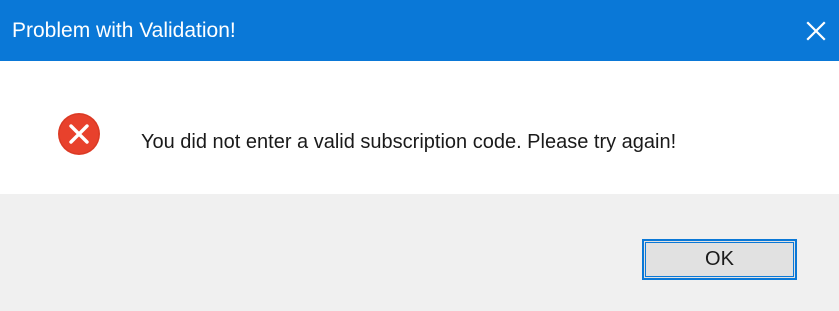 Image resolution: width=839 pixels, height=311 pixels. What do you see at coordinates (124, 30) in the screenshot?
I see `window-title: Problem with Validation!` at bounding box center [124, 30].